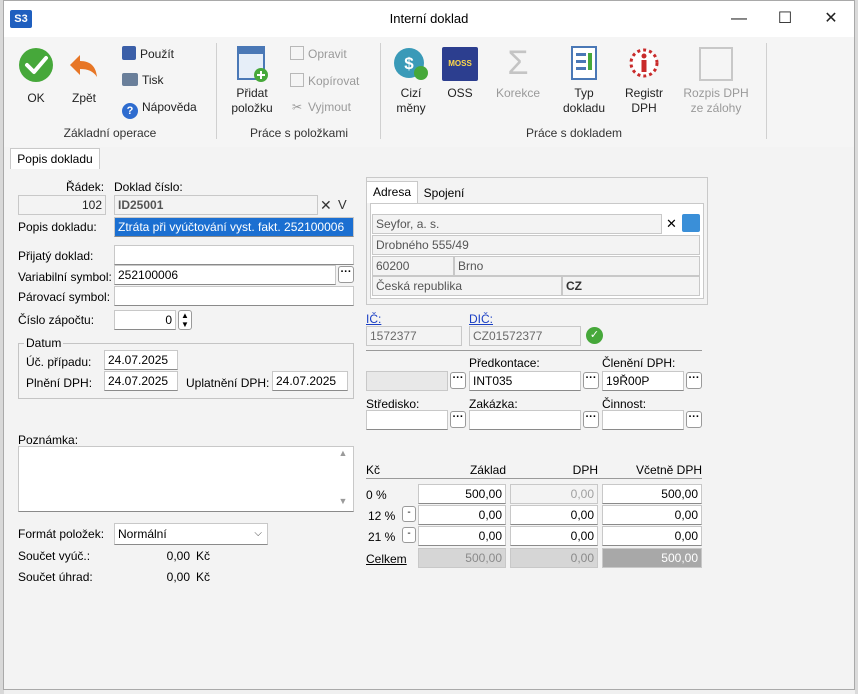 The width and height of the screenshot is (858, 694). What do you see at coordinates (739, 19) in the screenshot?
I see `minimize-button: —` at bounding box center [739, 19].